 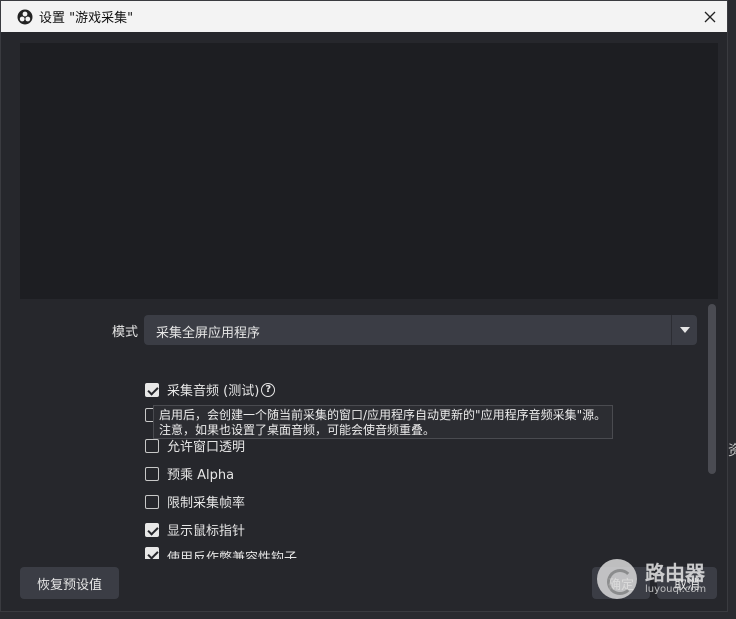 What do you see at coordinates (25, 16) in the screenshot?
I see `obs-logo-icon` at bounding box center [25, 16].